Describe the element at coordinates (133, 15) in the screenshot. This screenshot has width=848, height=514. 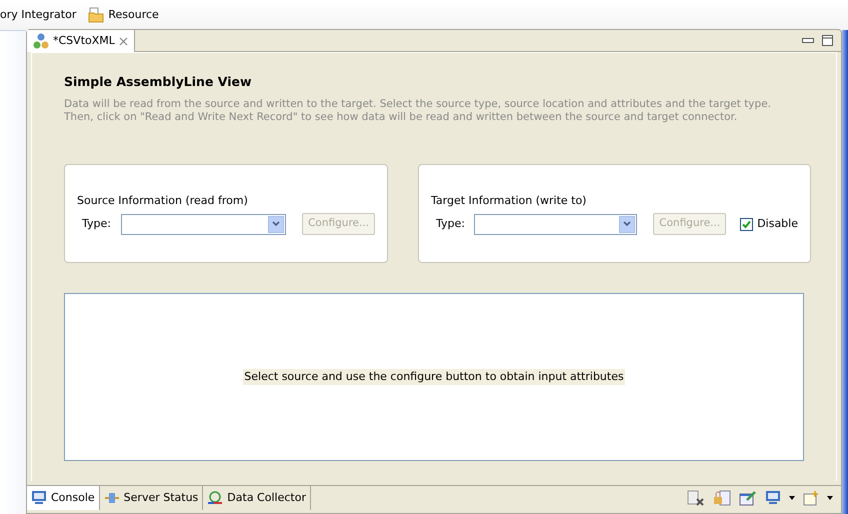
I see `perspective-link: Resource` at that location.